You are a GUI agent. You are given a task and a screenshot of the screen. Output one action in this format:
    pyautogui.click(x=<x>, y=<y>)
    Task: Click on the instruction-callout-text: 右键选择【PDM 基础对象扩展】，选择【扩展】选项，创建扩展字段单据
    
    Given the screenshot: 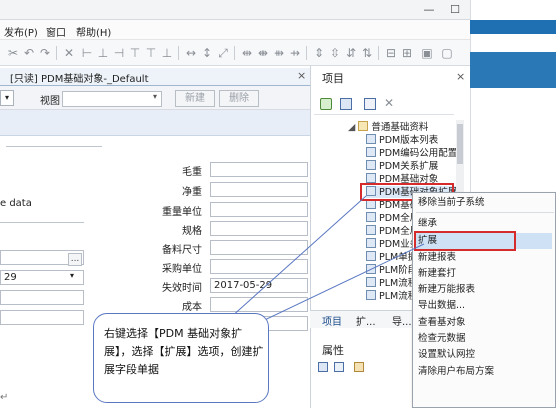 What is the action you would take?
    pyautogui.click(x=184, y=351)
    